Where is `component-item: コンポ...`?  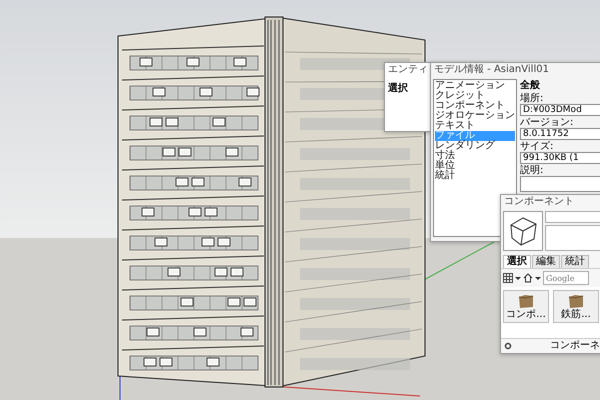 component-item: コンポ... is located at coordinates (526, 306).